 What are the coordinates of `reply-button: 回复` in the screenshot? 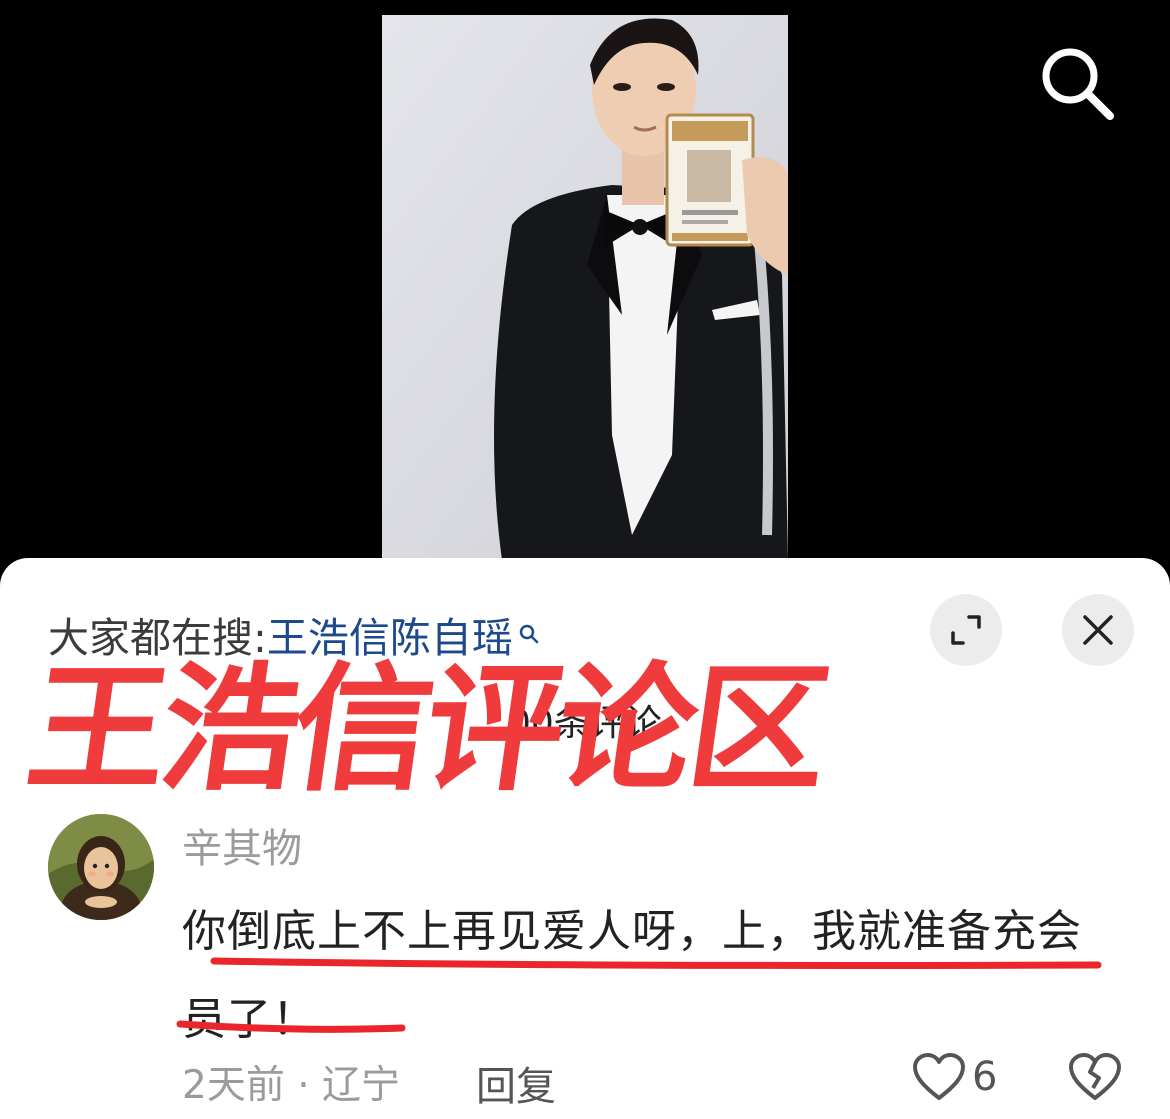 It's located at (516, 1083).